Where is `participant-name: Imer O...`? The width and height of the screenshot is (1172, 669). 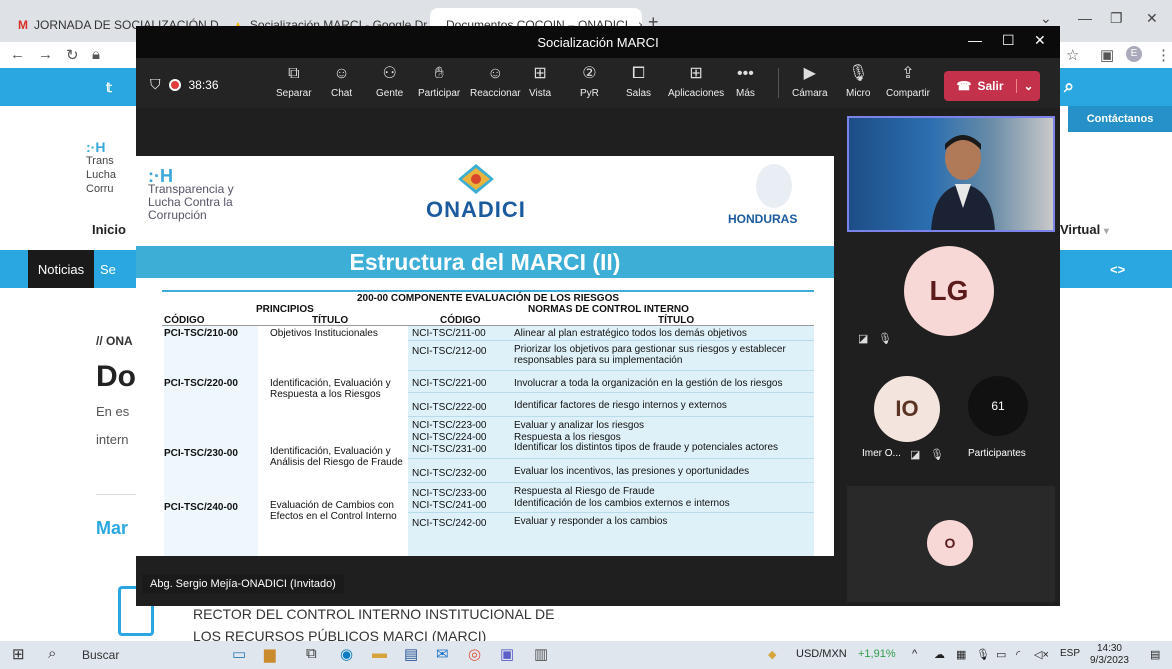 participant-name: Imer O... is located at coordinates (881, 453).